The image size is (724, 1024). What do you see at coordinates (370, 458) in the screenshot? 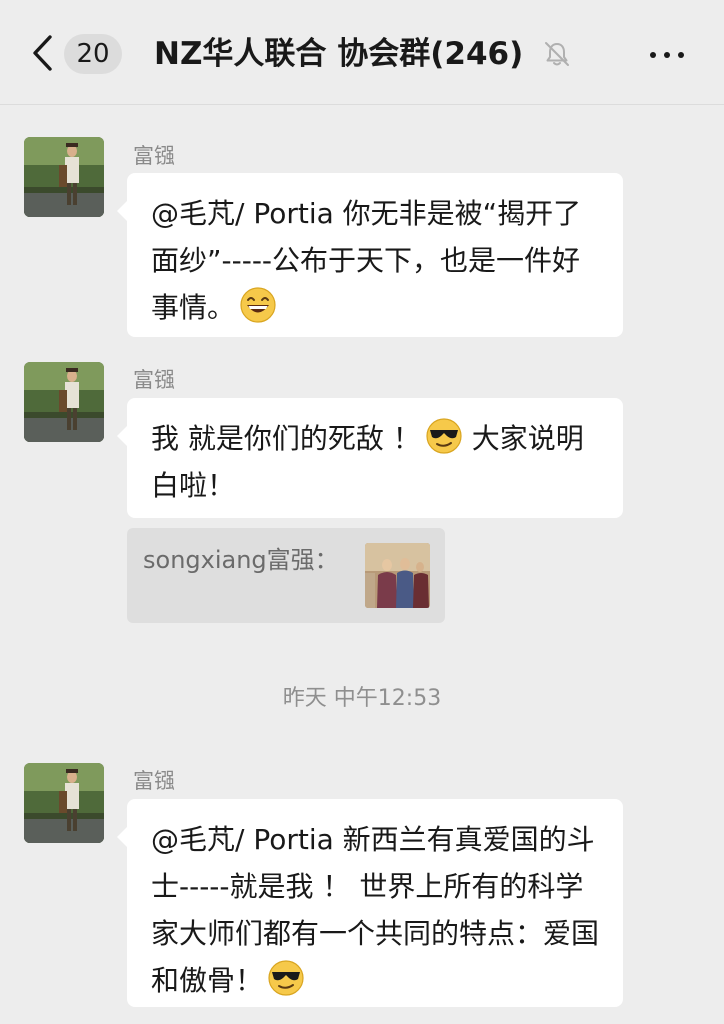
I see `message-bubble: 我 就是你们的死敌 ！ 大家说明白啦！` at bounding box center [370, 458].